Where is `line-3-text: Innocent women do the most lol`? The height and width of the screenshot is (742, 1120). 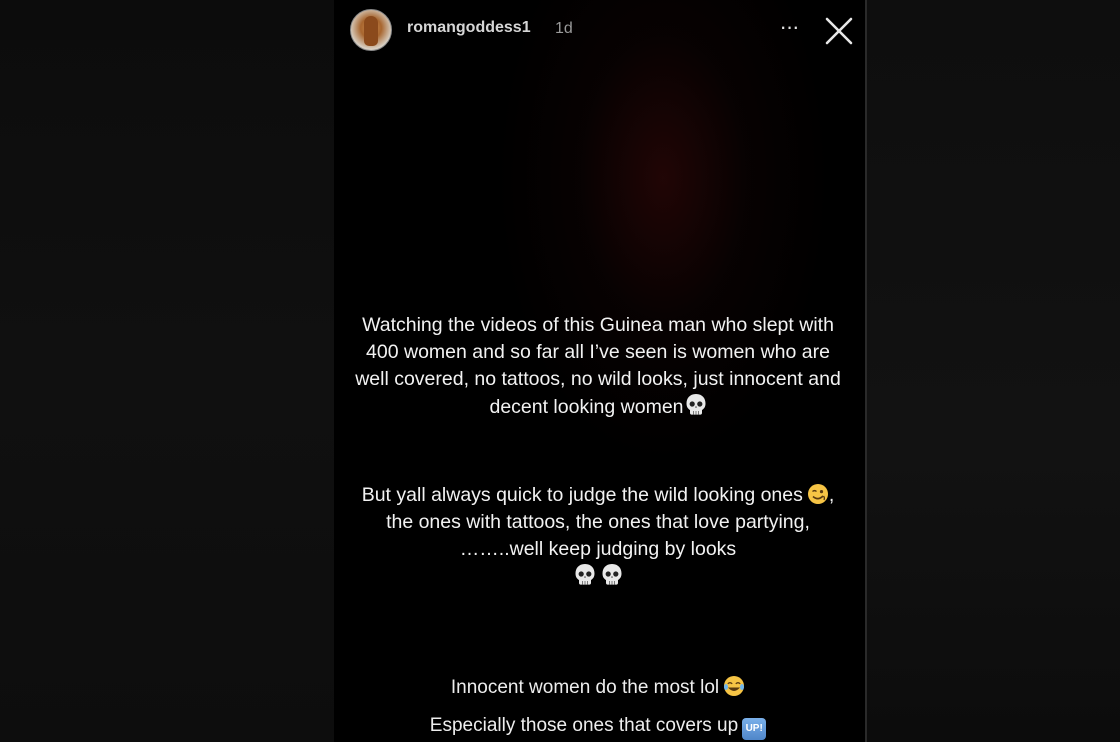
line-3-text: Innocent women do the most lol is located at coordinates (585, 687).